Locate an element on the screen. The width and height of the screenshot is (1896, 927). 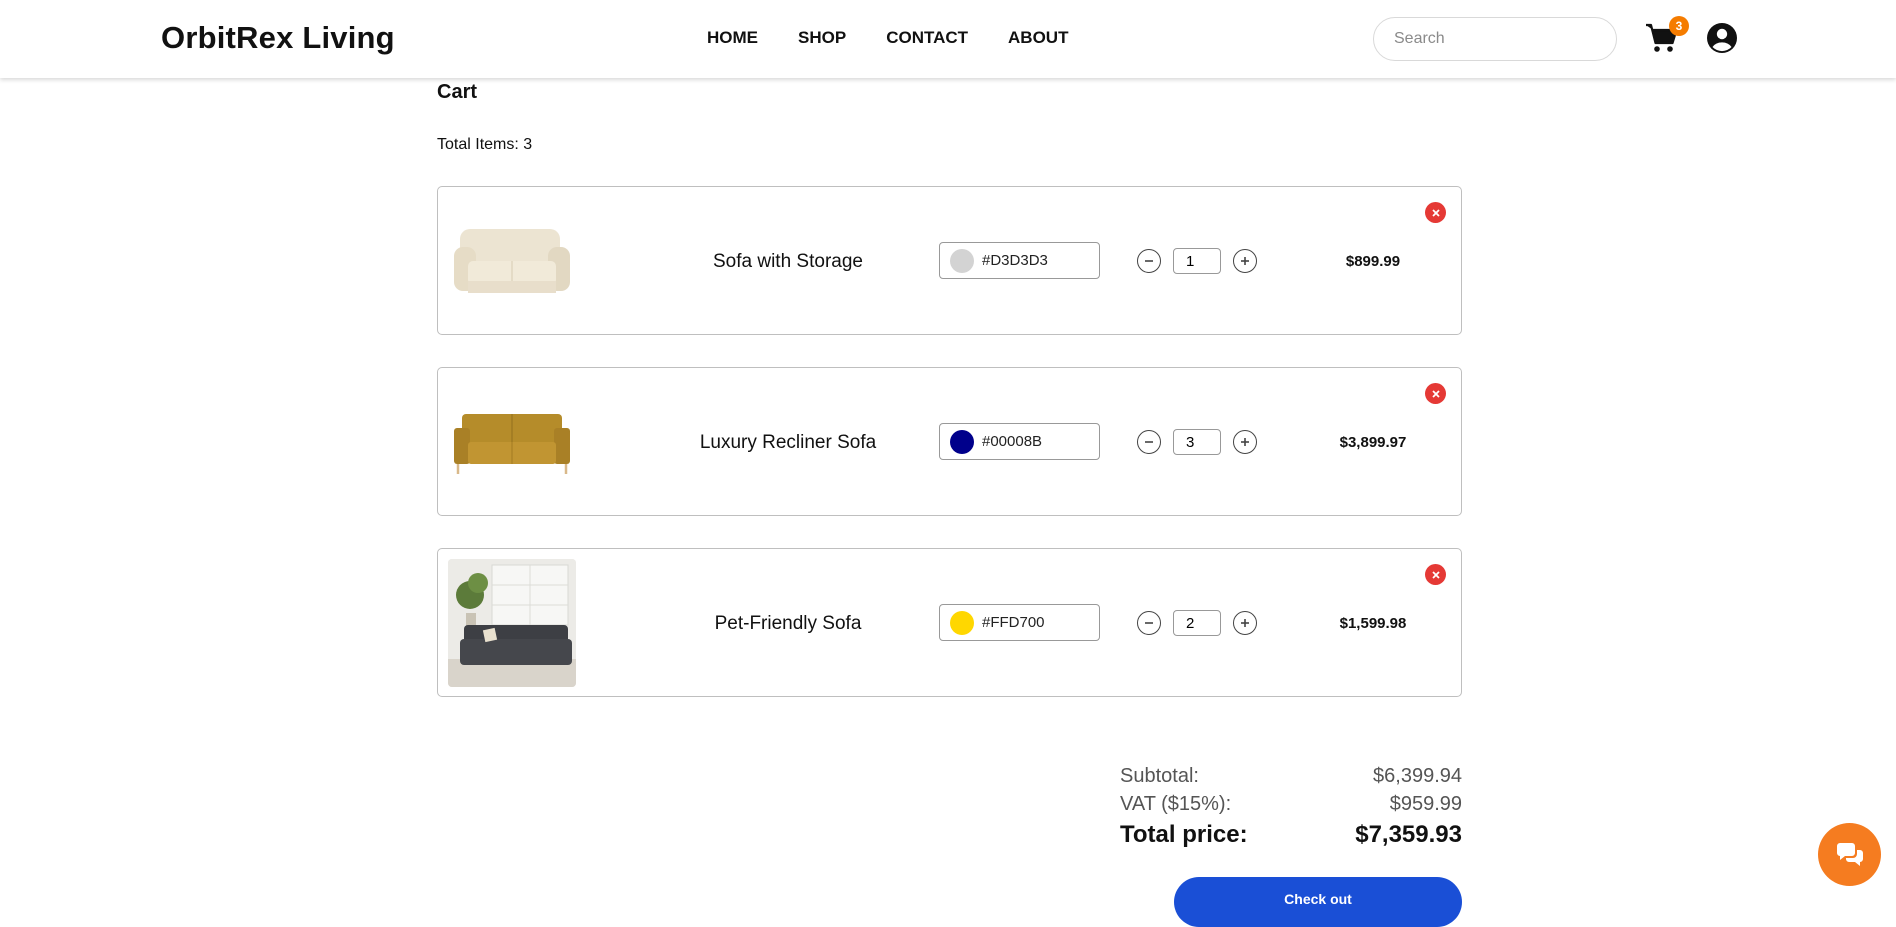
total-value: $7,359.93 is located at coordinates (1408, 834).